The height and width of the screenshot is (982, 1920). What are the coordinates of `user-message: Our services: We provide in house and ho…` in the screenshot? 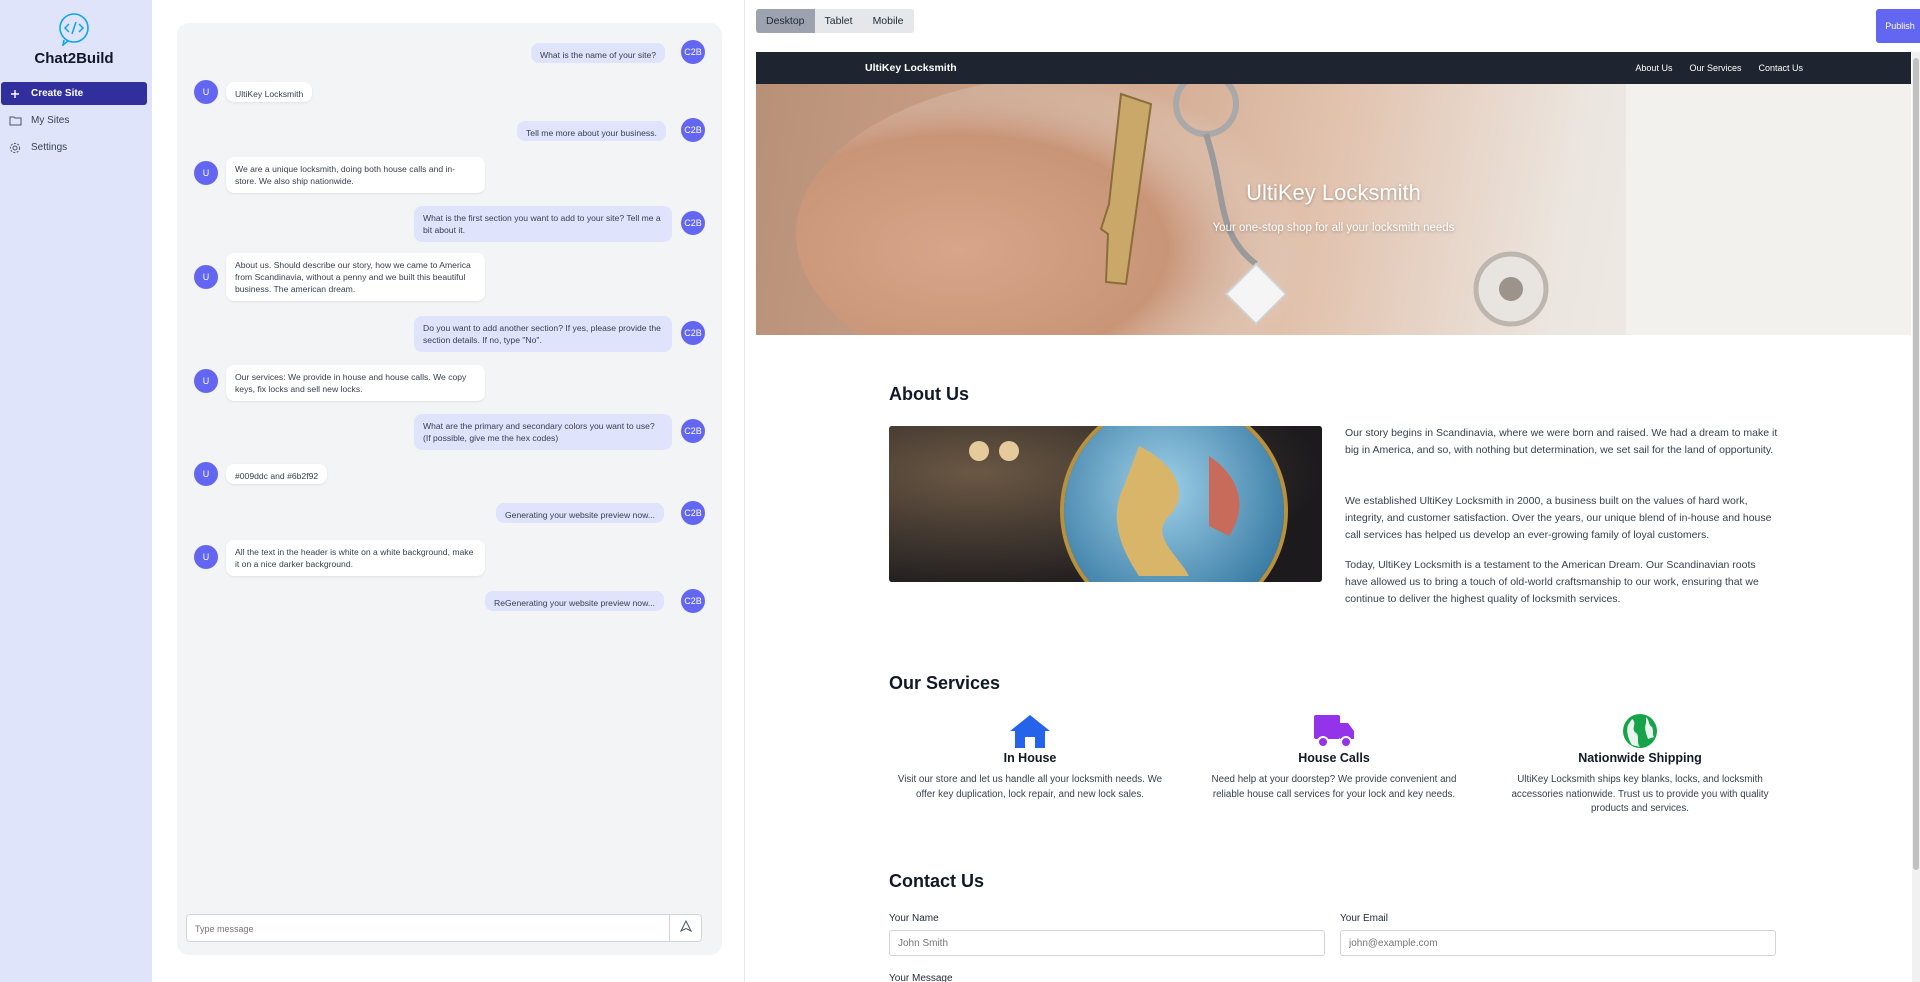 It's located at (355, 383).